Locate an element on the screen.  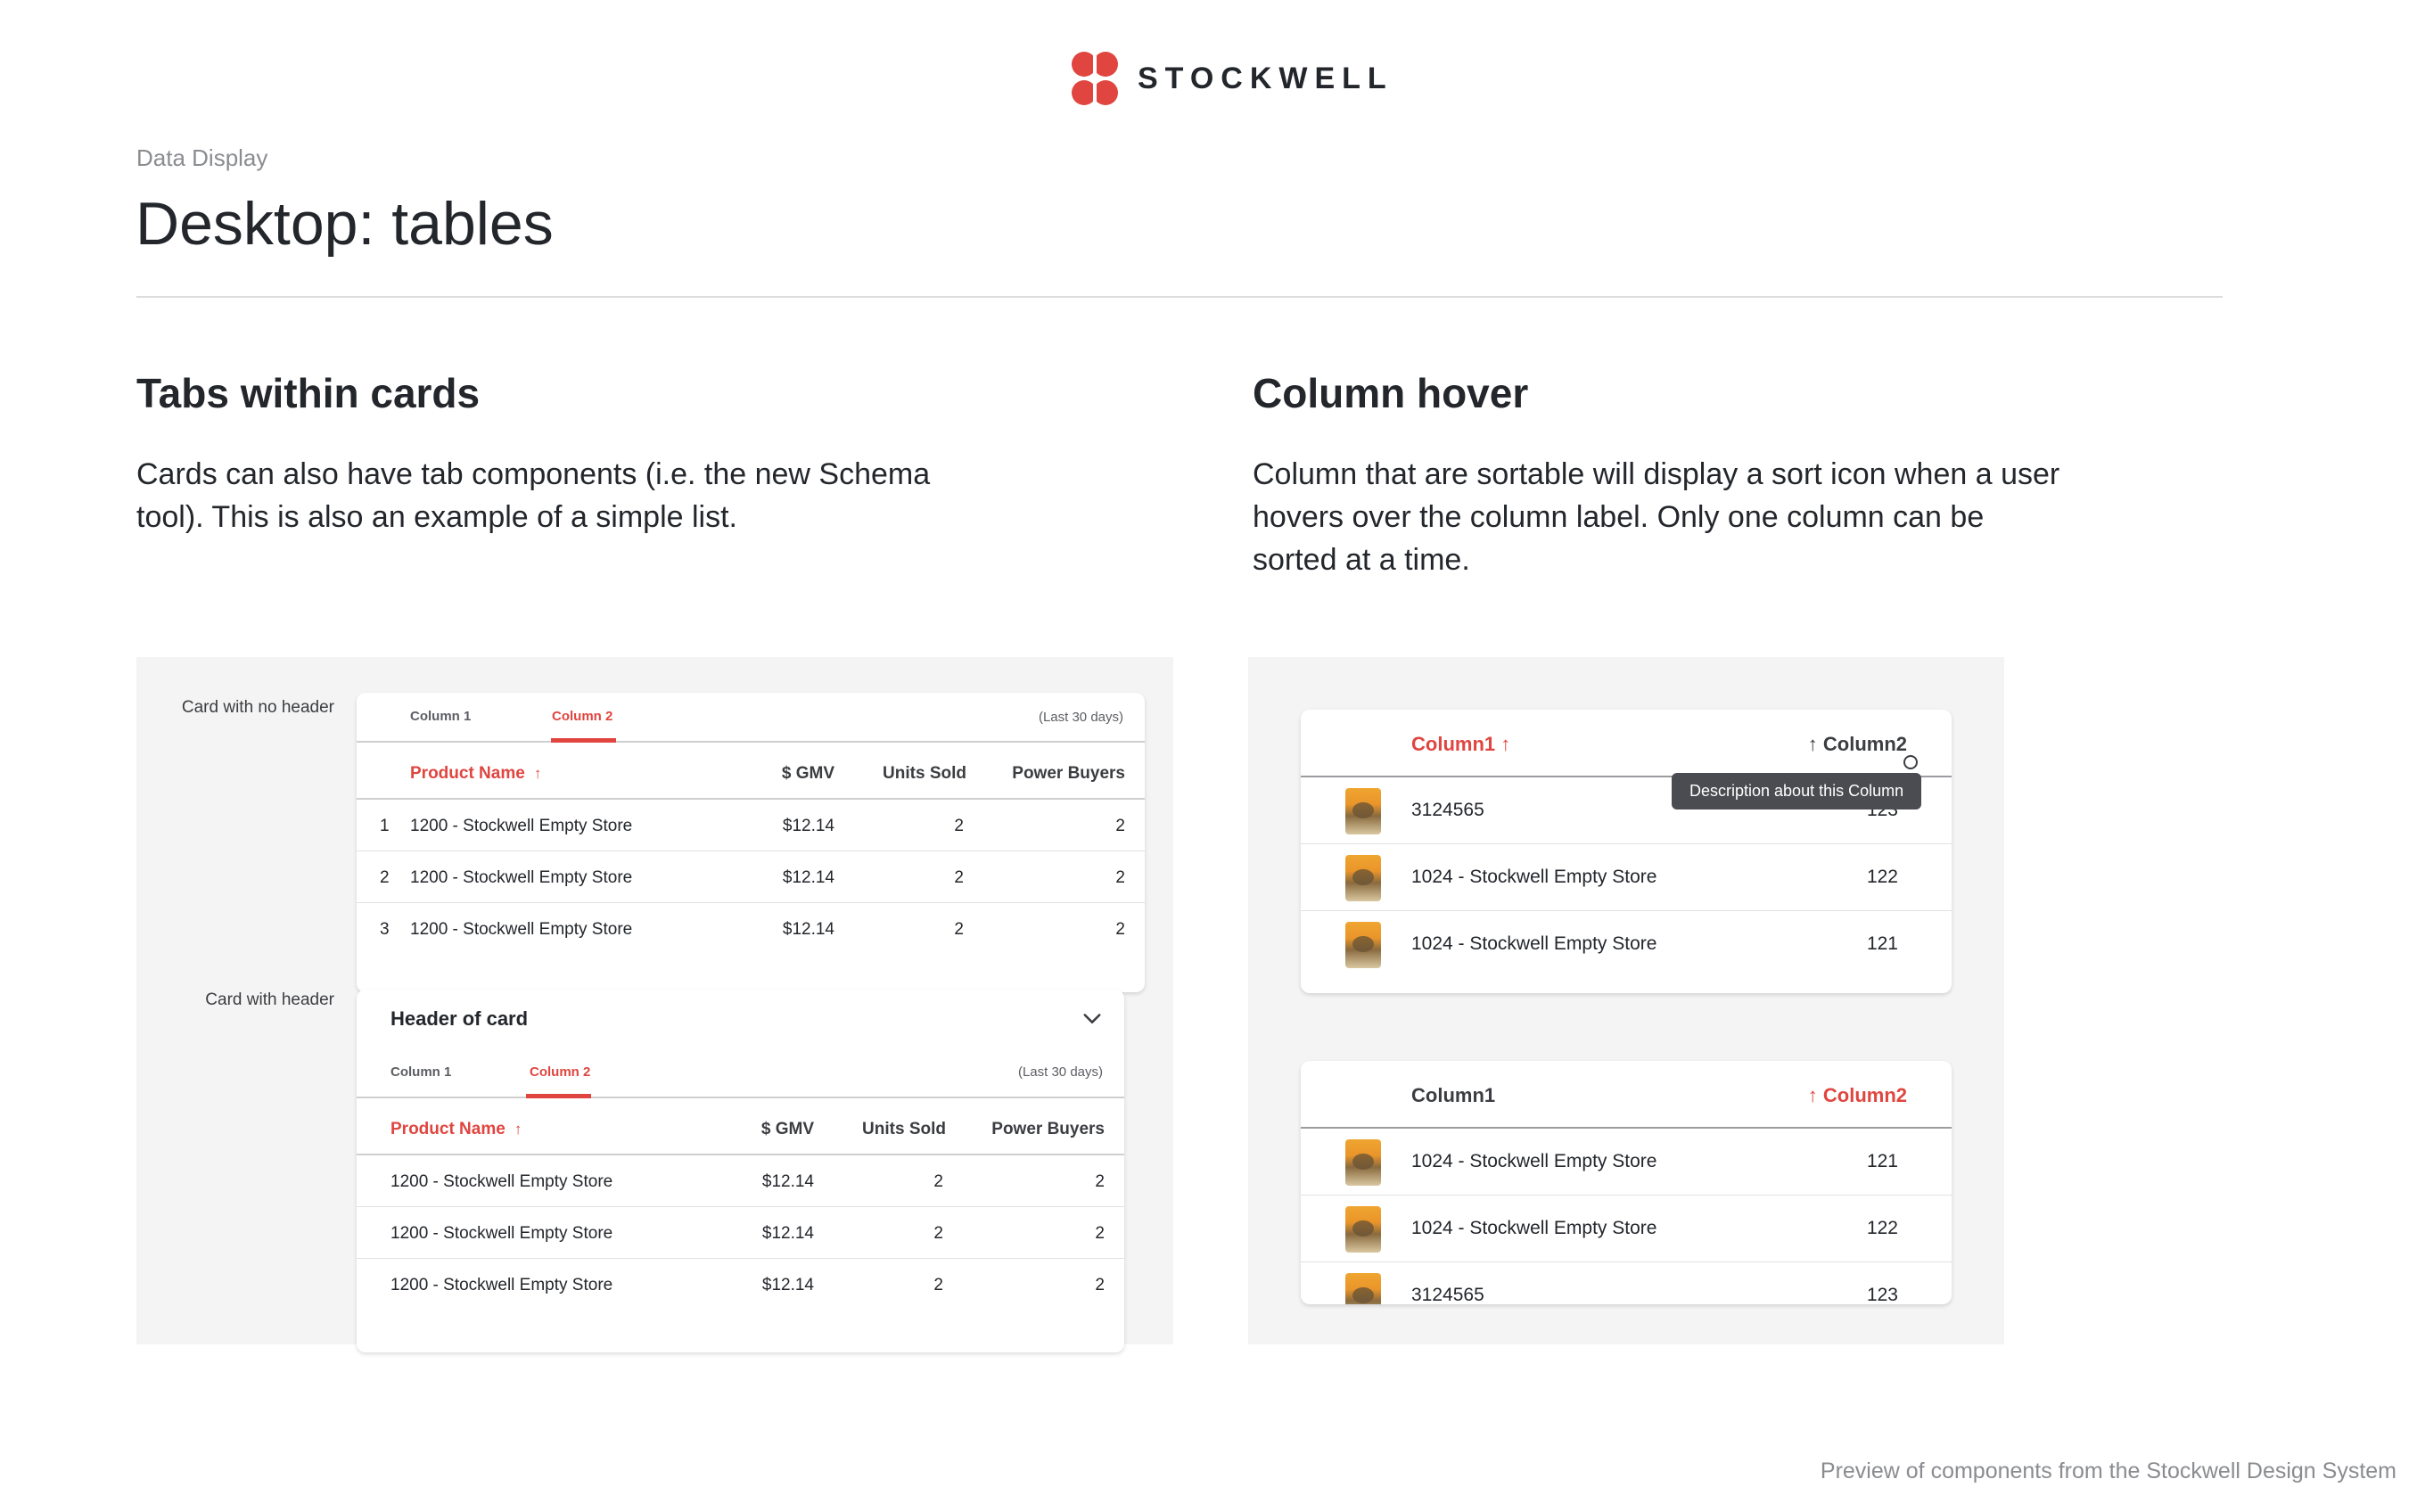
table-row: 3124565 123 is located at coordinates (1626, 1283).